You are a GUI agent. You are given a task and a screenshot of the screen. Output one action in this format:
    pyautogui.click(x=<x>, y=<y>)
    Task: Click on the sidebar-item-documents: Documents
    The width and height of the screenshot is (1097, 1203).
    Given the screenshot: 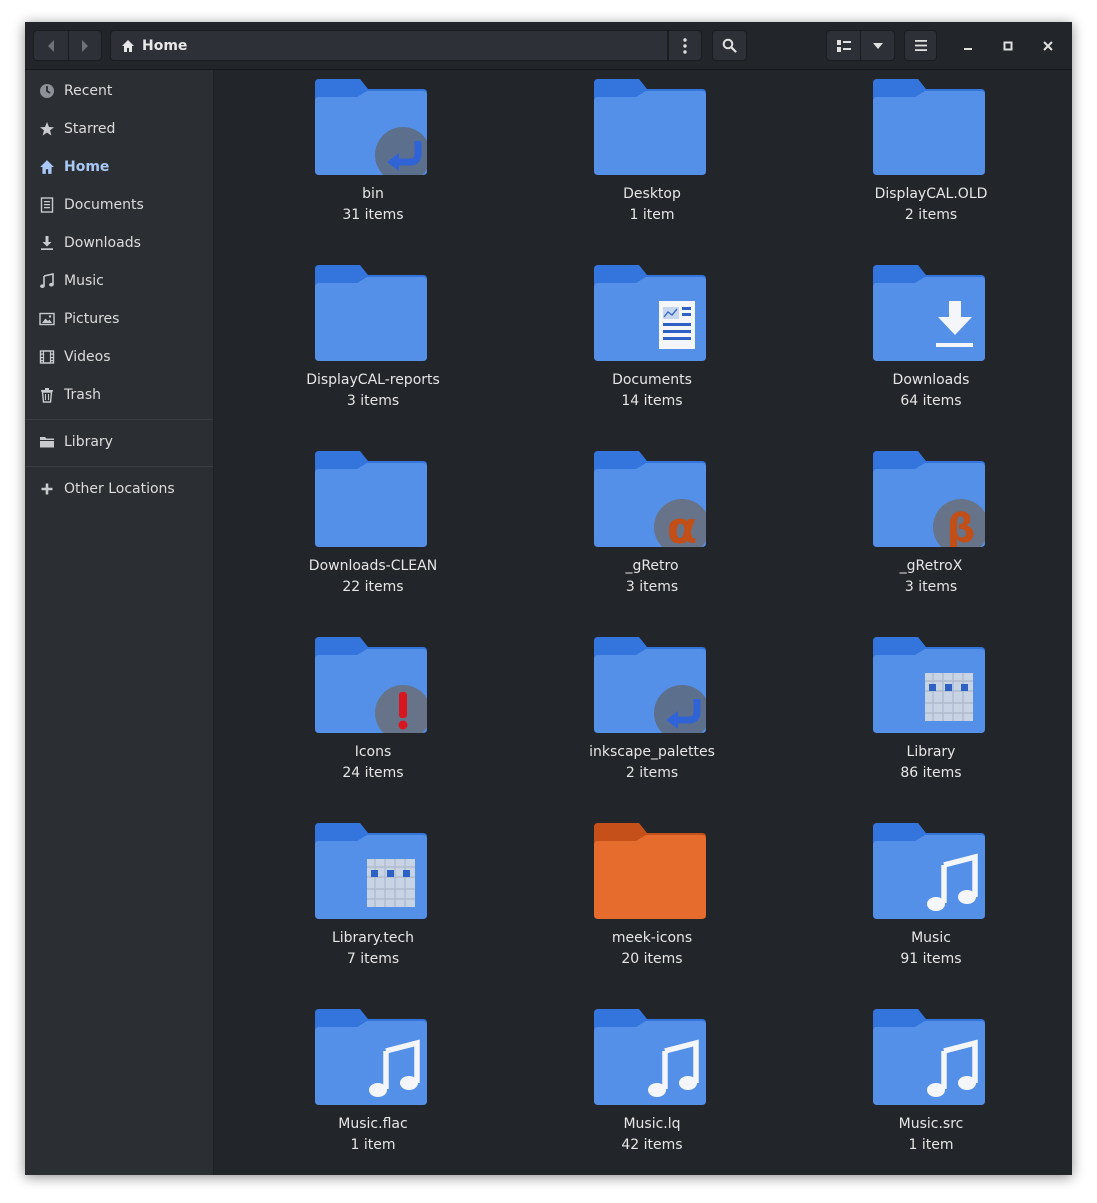 What is the action you would take?
    pyautogui.click(x=119, y=205)
    